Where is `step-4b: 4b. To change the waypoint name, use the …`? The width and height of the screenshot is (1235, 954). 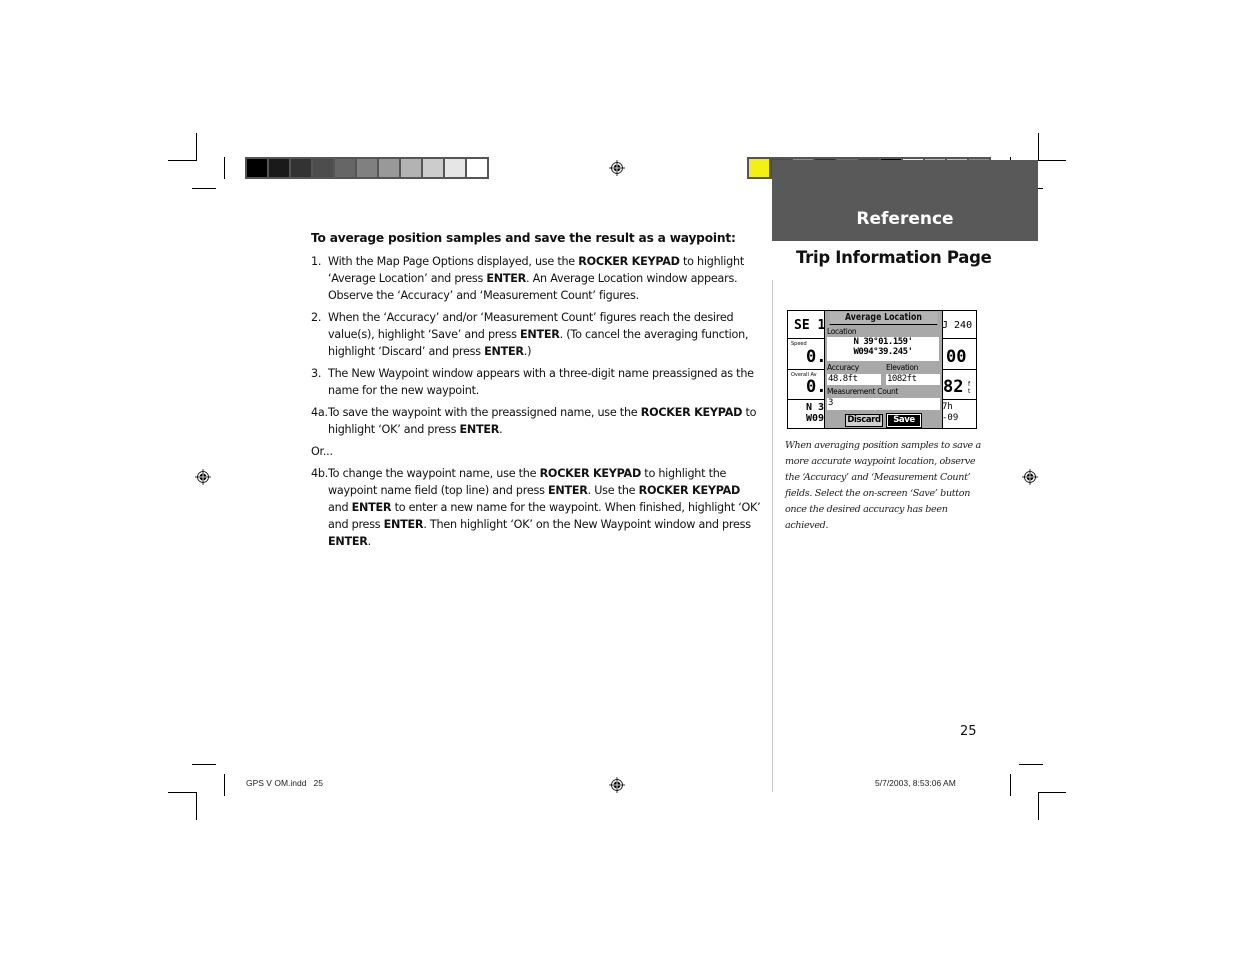
step-4b: 4b. To change the waypoint name, use the … is located at coordinates (536, 507).